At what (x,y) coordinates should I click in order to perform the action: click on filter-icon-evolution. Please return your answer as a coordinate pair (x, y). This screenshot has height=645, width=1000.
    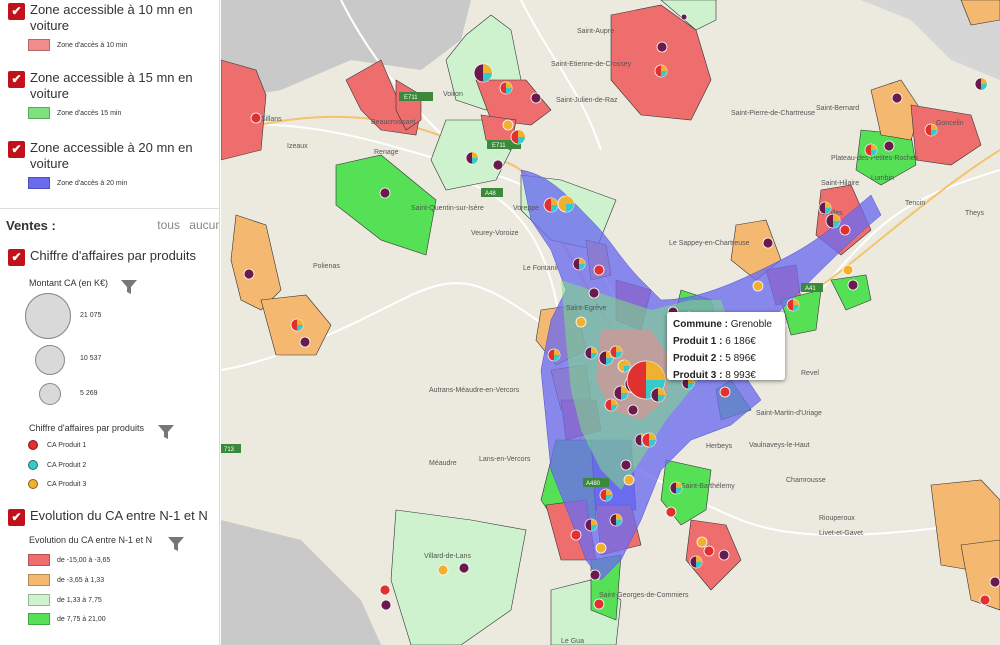
    Looking at the image, I should click on (176, 544).